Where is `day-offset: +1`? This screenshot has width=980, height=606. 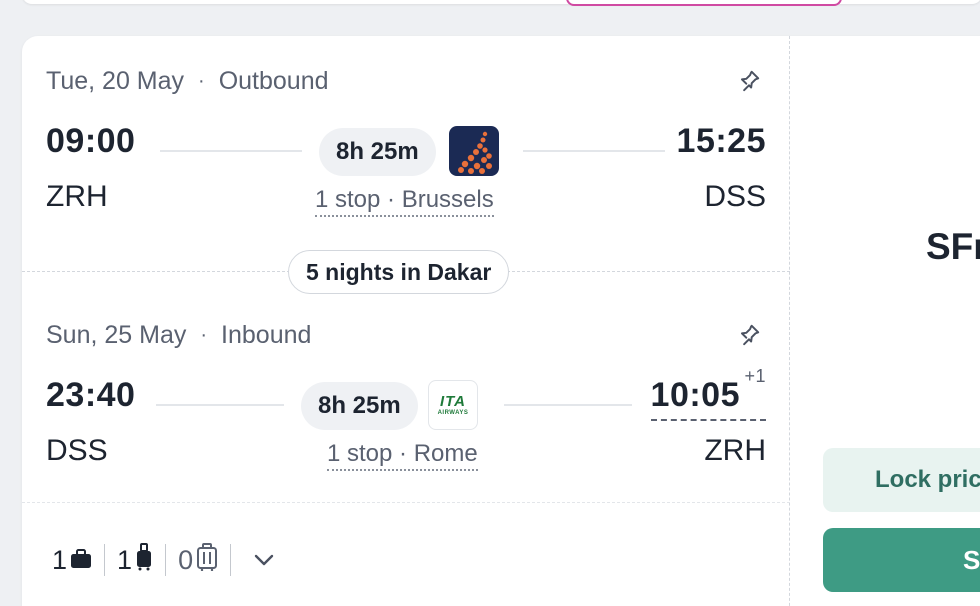 day-offset: +1 is located at coordinates (755, 376).